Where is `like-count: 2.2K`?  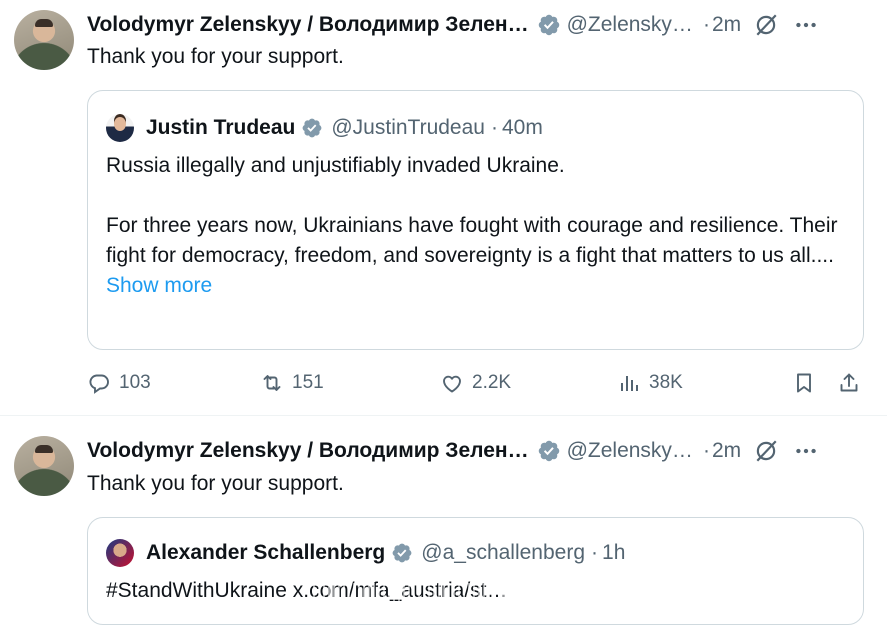 like-count: 2.2K is located at coordinates (492, 382).